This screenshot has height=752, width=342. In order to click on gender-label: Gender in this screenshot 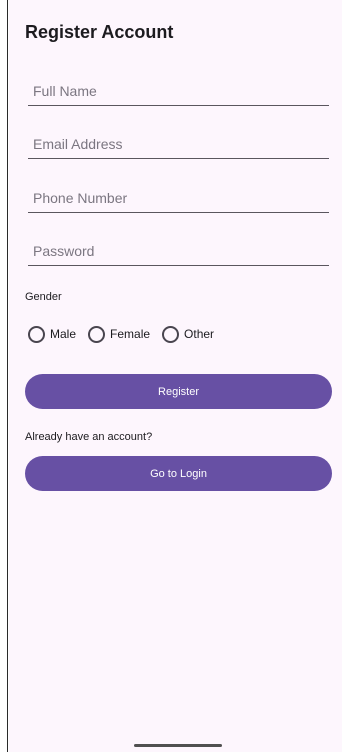, I will do `click(43, 297)`.